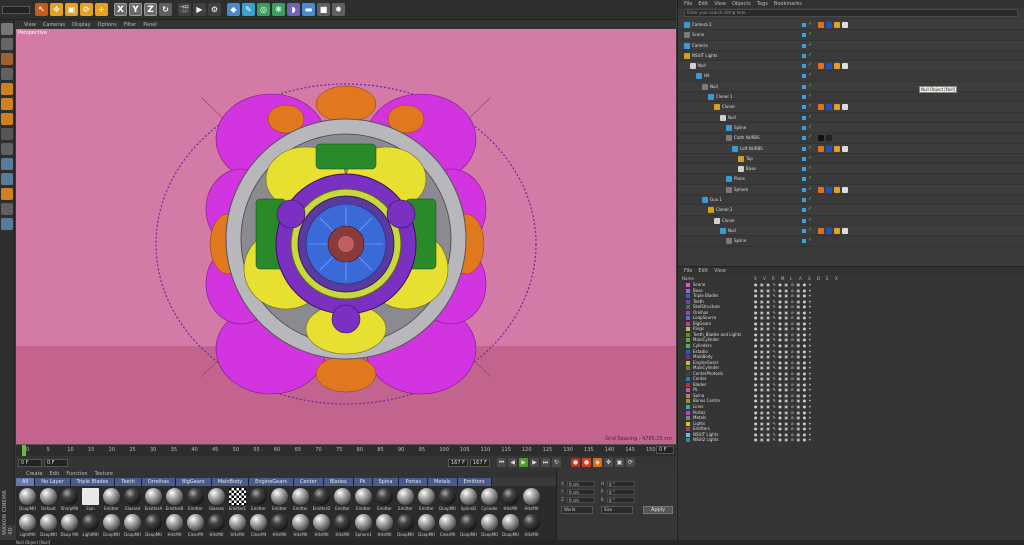 This screenshot has width=1024, height=545. I want to click on layer-name: SkelStructure, so click(706, 306).